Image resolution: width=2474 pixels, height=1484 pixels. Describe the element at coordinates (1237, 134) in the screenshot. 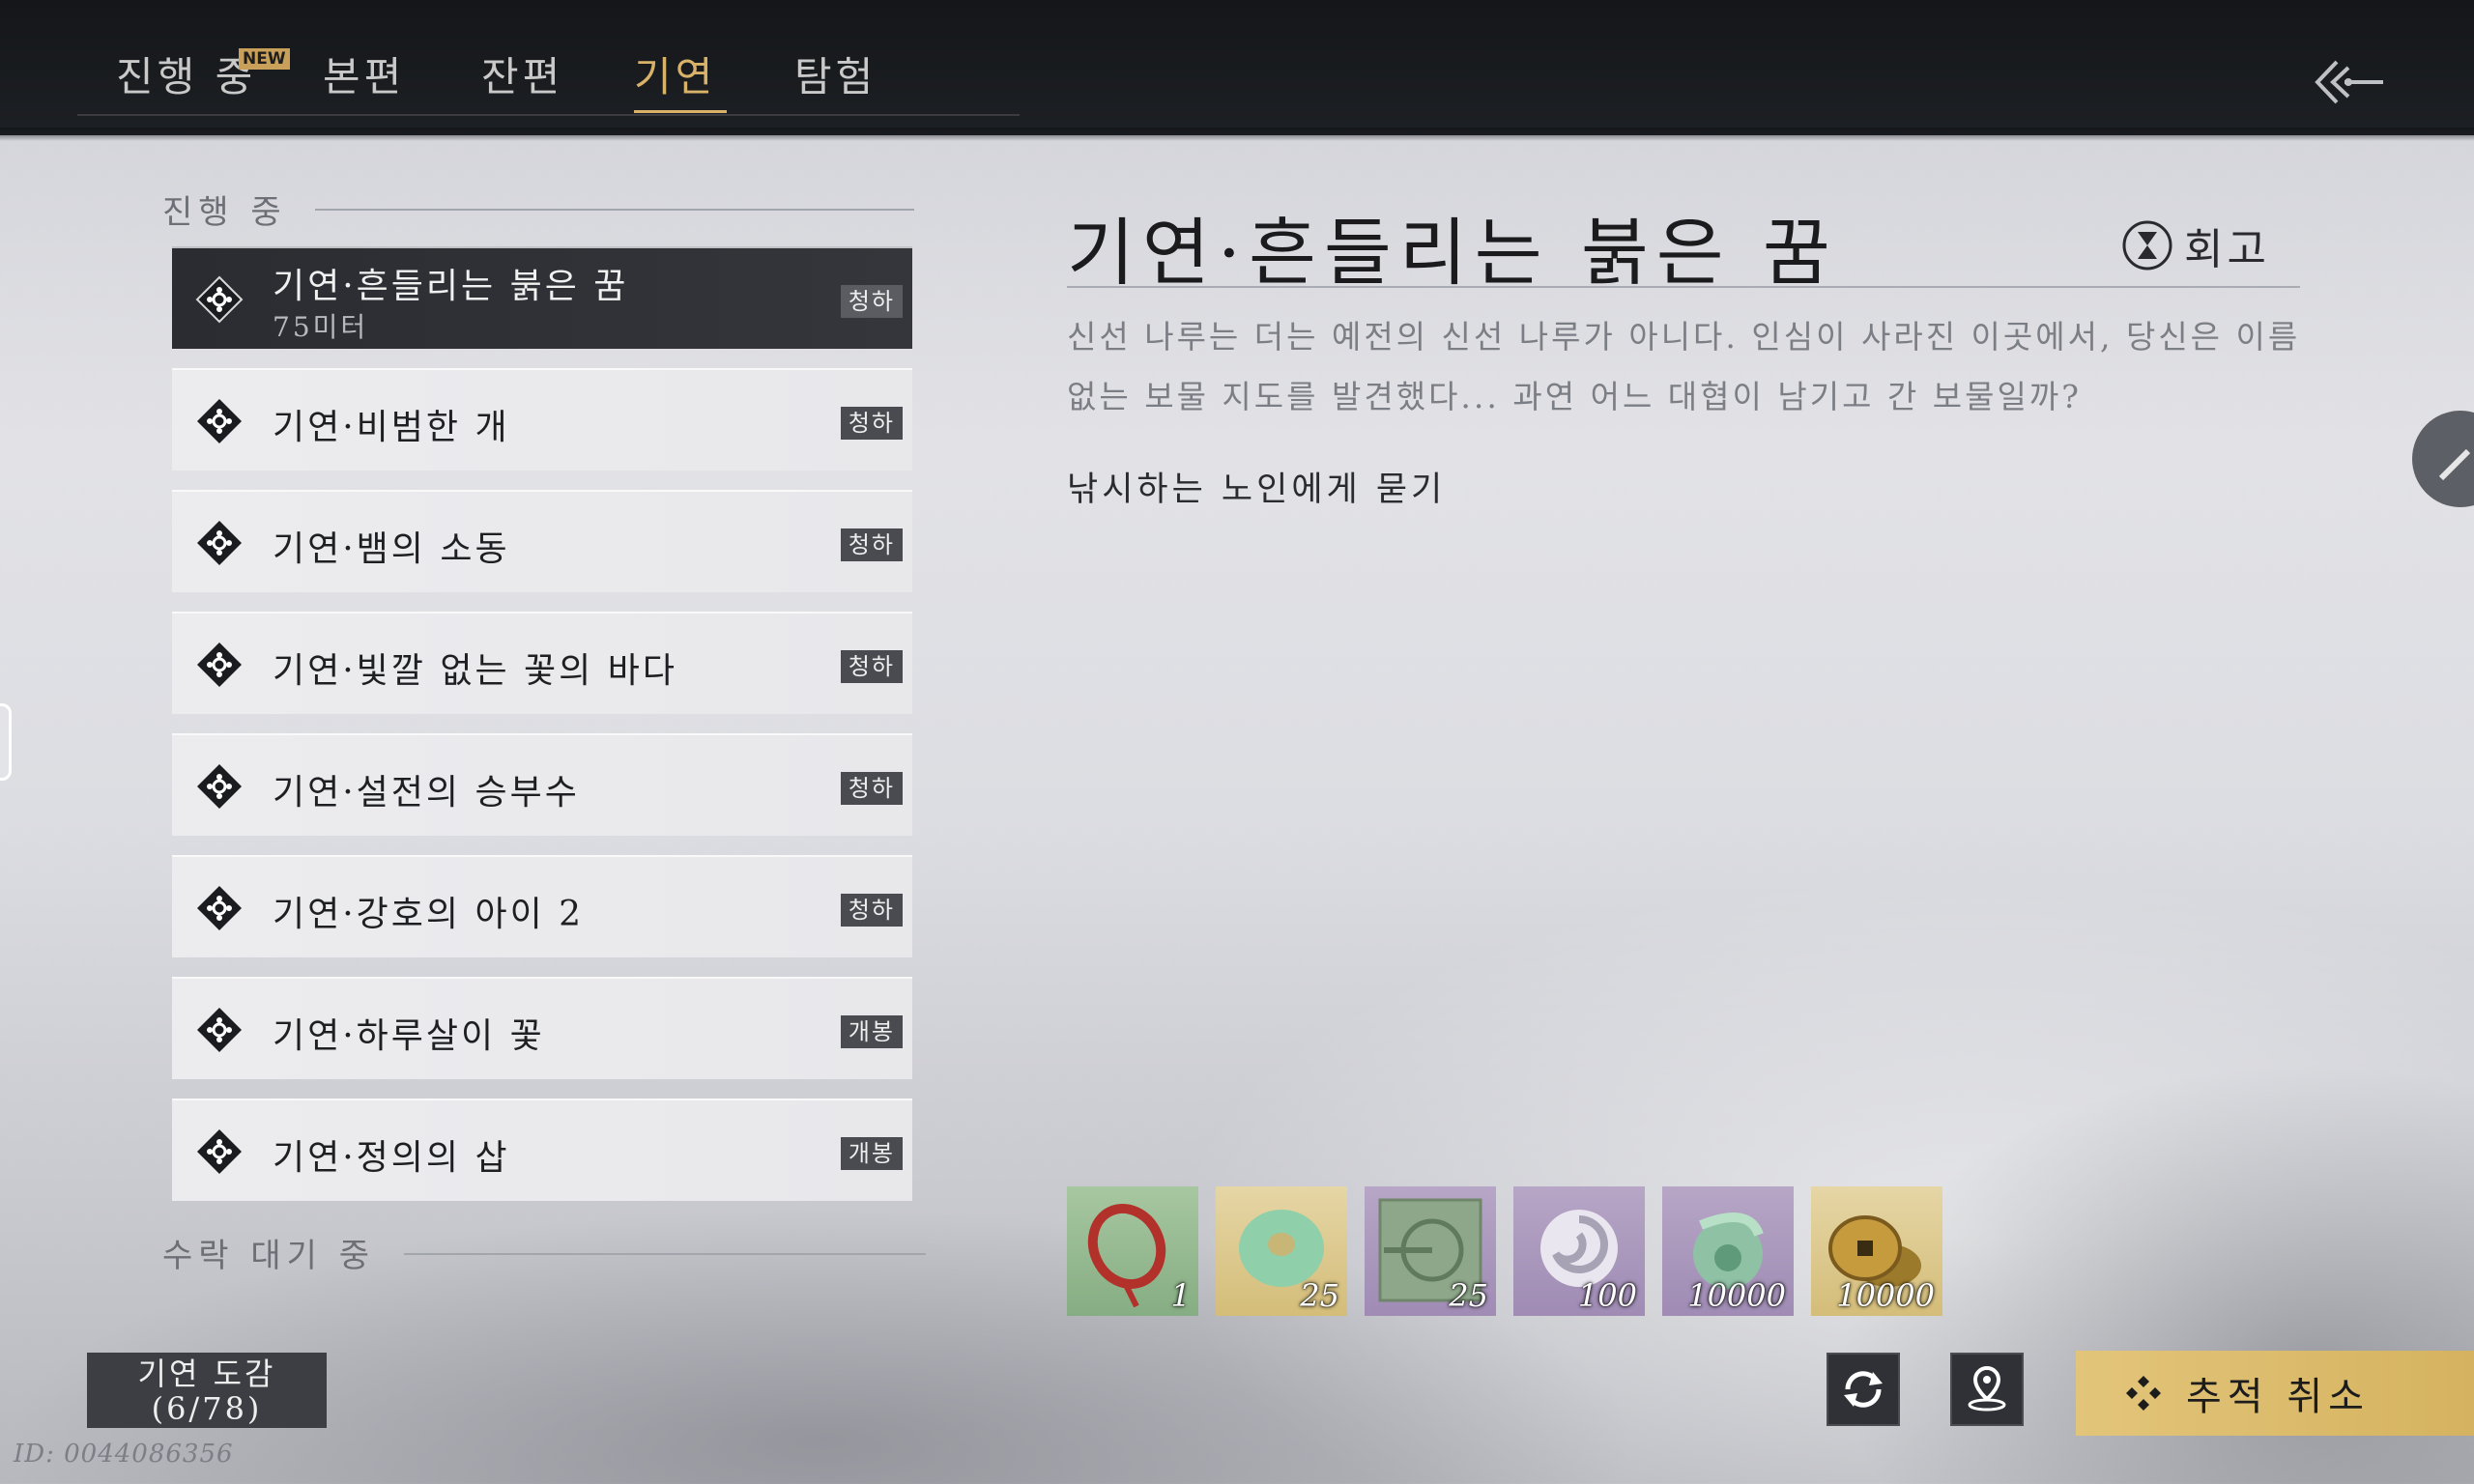

I see `top-bar-edge` at that location.